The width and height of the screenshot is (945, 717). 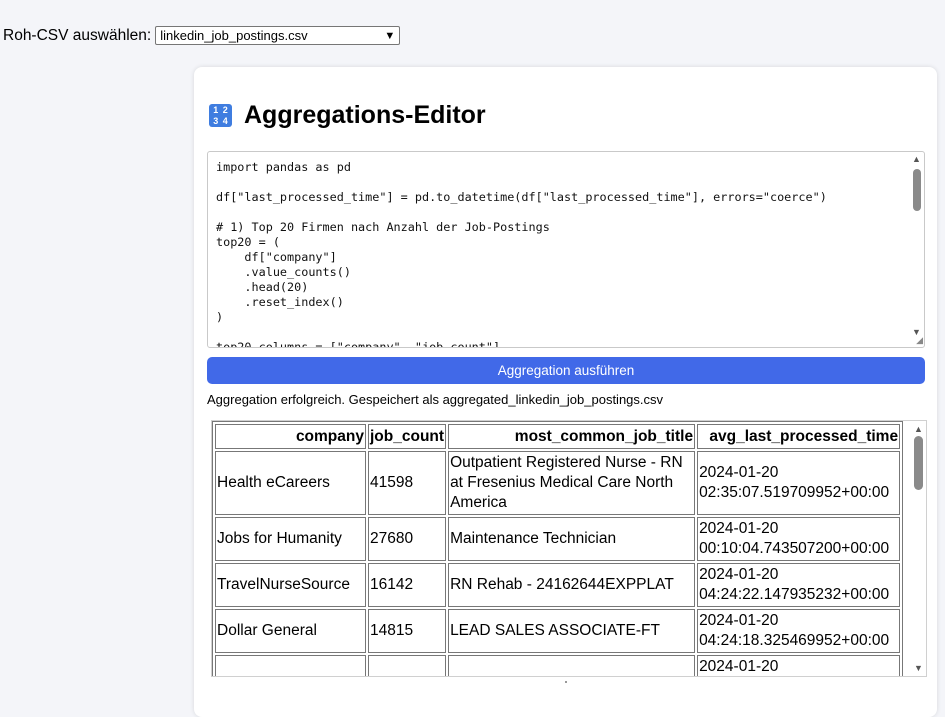 I want to click on table-cell: Maintenance Technician, so click(x=572, y=539).